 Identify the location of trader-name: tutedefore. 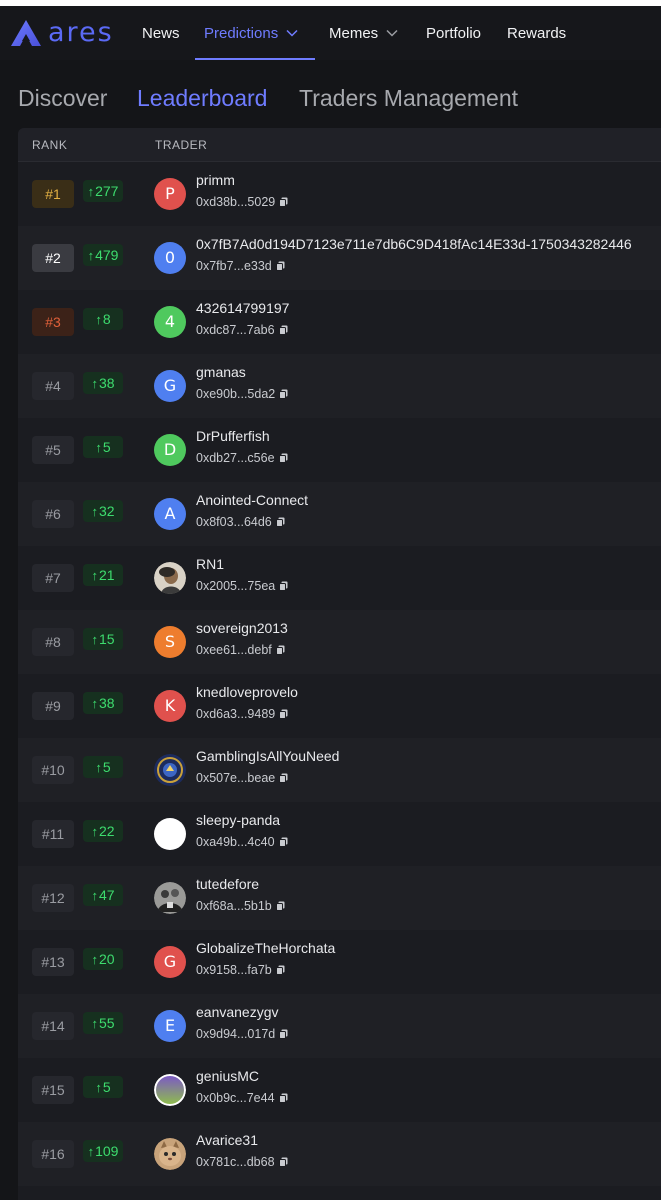
(227, 884).